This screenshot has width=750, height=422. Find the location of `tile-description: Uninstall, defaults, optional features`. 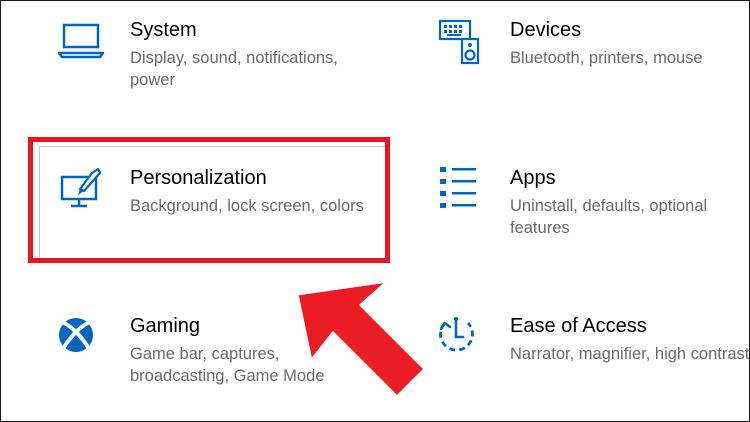

tile-description: Uninstall, defaults, optional features is located at coordinates (609, 217).